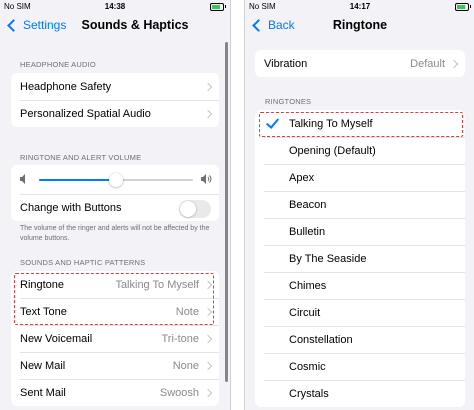 This screenshot has width=474, height=410. What do you see at coordinates (331, 123) in the screenshot?
I see `ringtone-name: Talking To Myself` at bounding box center [331, 123].